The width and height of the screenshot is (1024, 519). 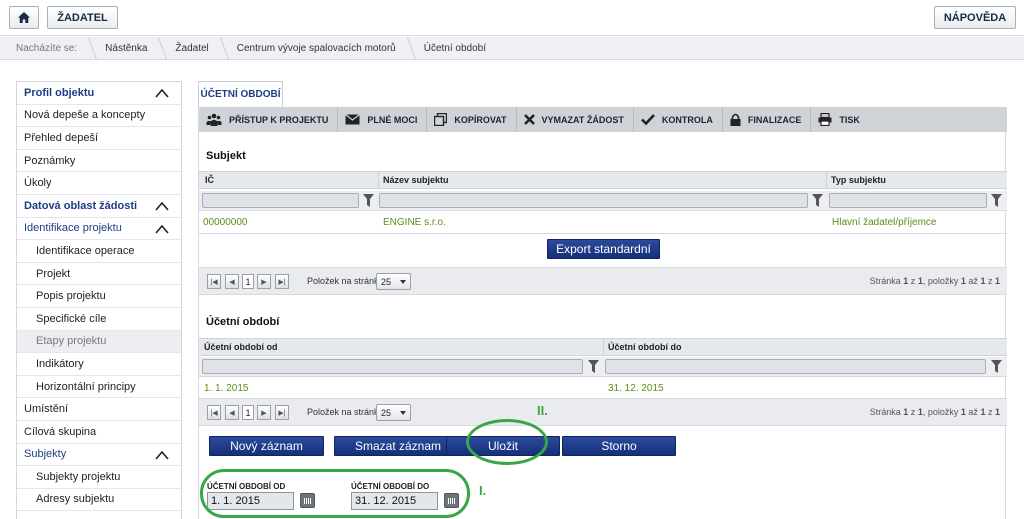 I want to click on home-button, so click(x=24, y=17).